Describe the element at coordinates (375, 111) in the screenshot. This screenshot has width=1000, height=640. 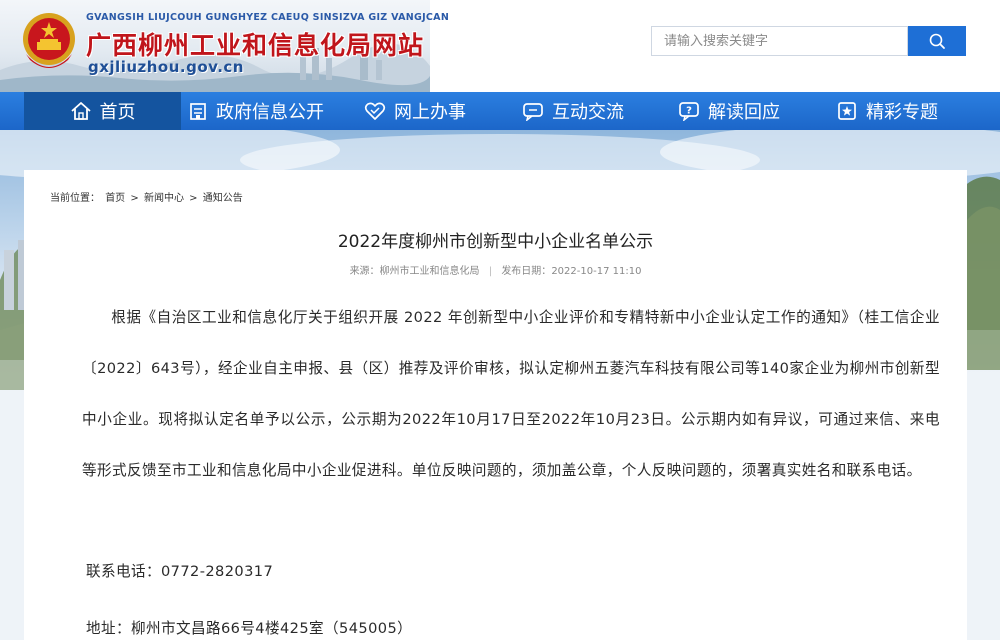
I see `handshake-icon` at that location.